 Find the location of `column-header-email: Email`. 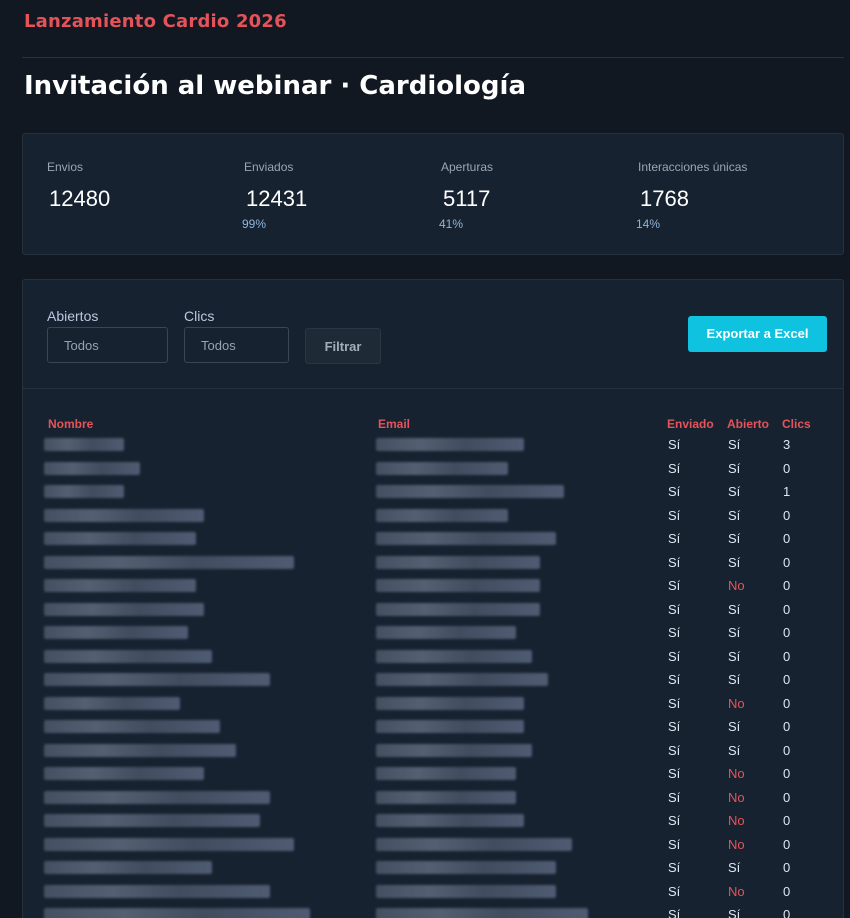

column-header-email: Email is located at coordinates (394, 424).